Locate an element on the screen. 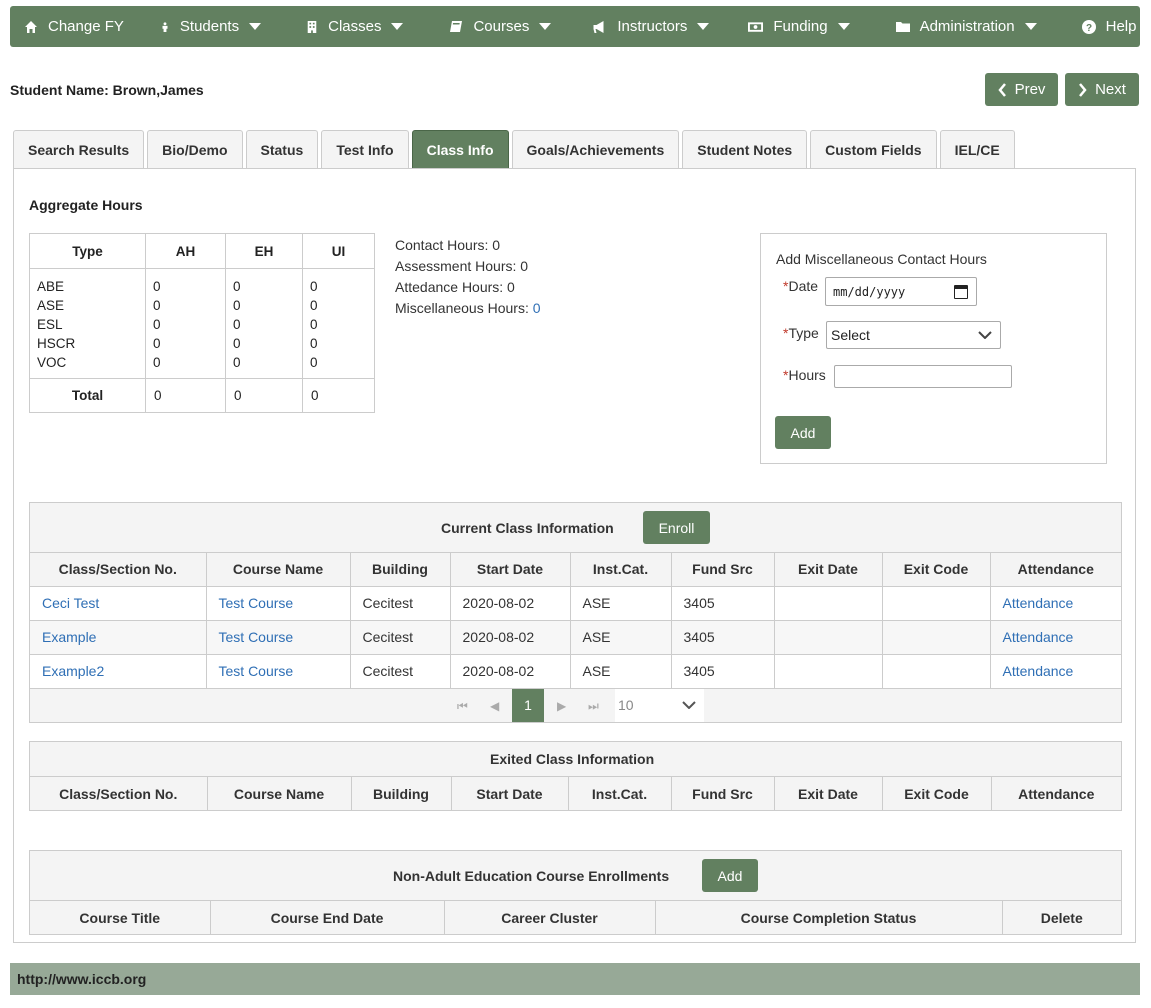 The height and width of the screenshot is (1008, 1151). date-input: mm/dd/yyyy is located at coordinates (901, 291).